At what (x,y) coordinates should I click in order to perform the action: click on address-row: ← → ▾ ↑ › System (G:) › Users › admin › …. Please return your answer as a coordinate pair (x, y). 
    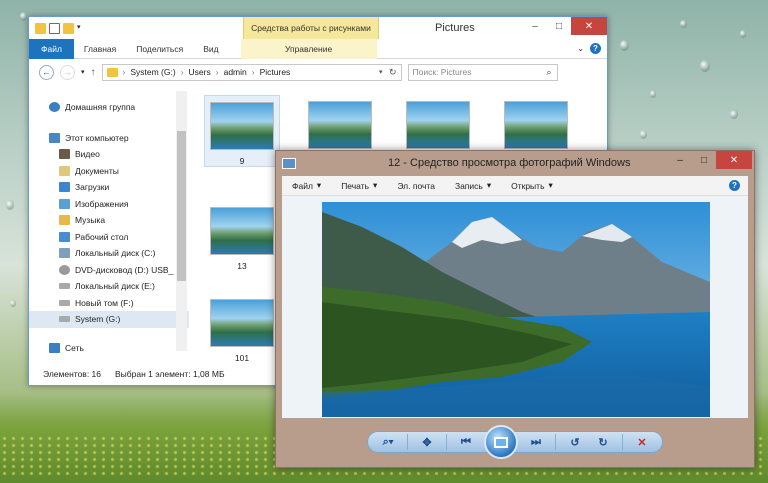
    Looking at the image, I should click on (318, 72).